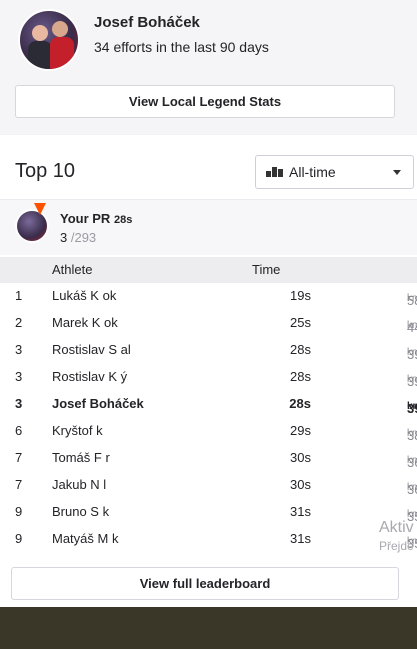 The height and width of the screenshot is (649, 417). What do you see at coordinates (205, 101) in the screenshot?
I see `view-local-legend-stats-button: View Local Legend Stats` at bounding box center [205, 101].